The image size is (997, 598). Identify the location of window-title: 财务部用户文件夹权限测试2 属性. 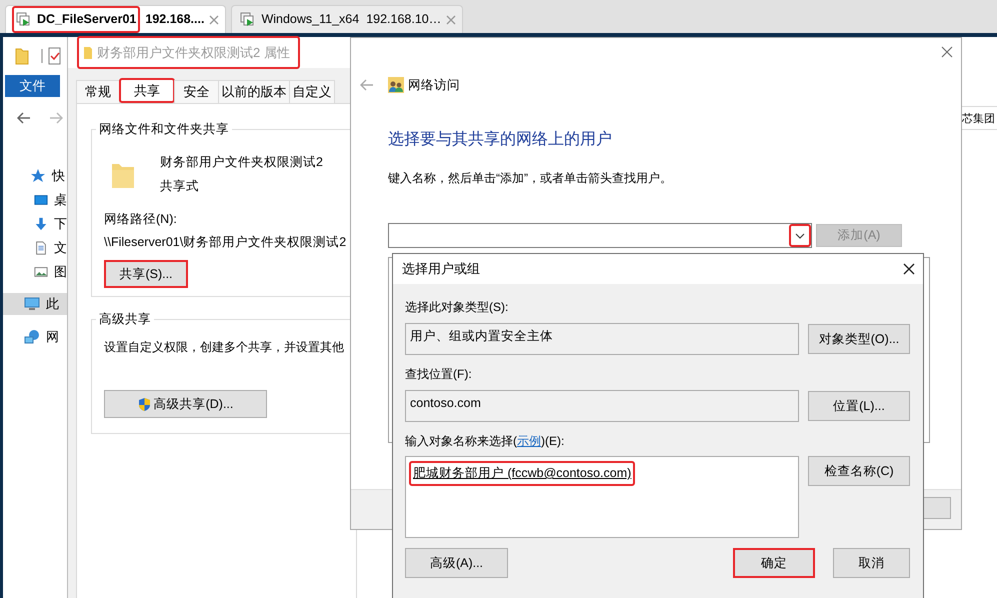
(193, 53).